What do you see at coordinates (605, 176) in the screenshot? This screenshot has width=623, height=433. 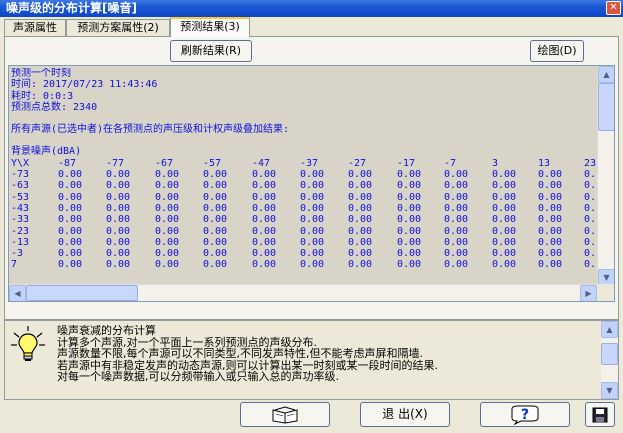 I see `results-vertical-scrollbar: ▲ ▼` at bounding box center [605, 176].